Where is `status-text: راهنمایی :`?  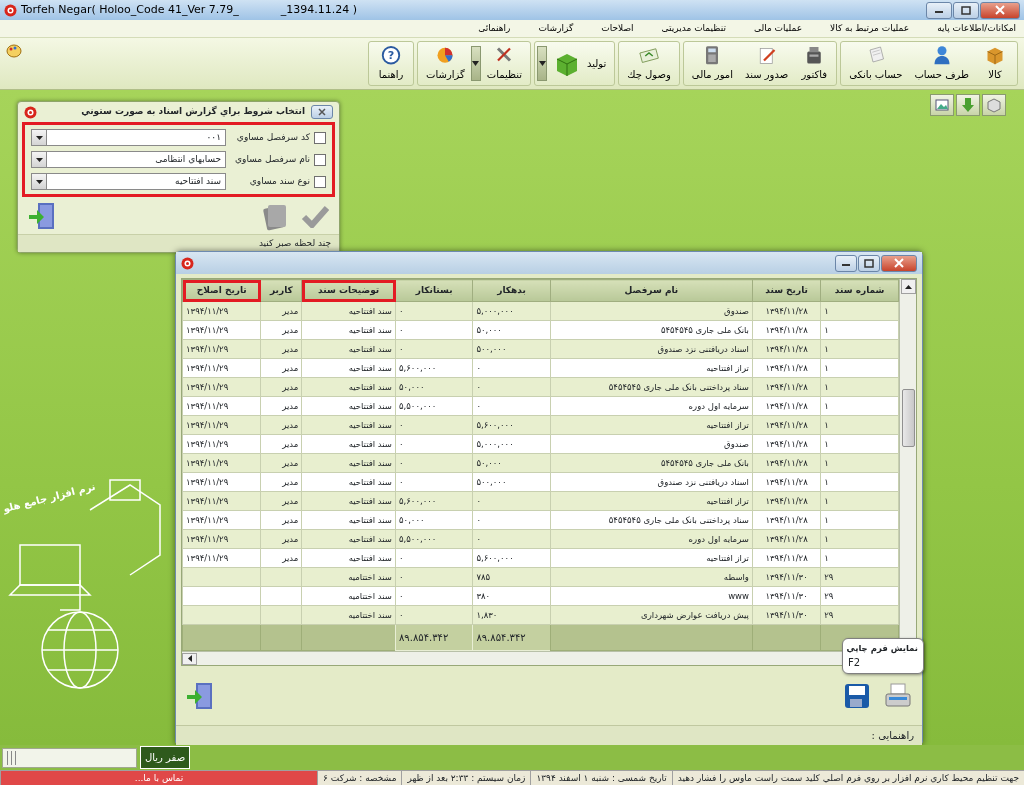
status-text: راهنمایی : is located at coordinates (549, 735).